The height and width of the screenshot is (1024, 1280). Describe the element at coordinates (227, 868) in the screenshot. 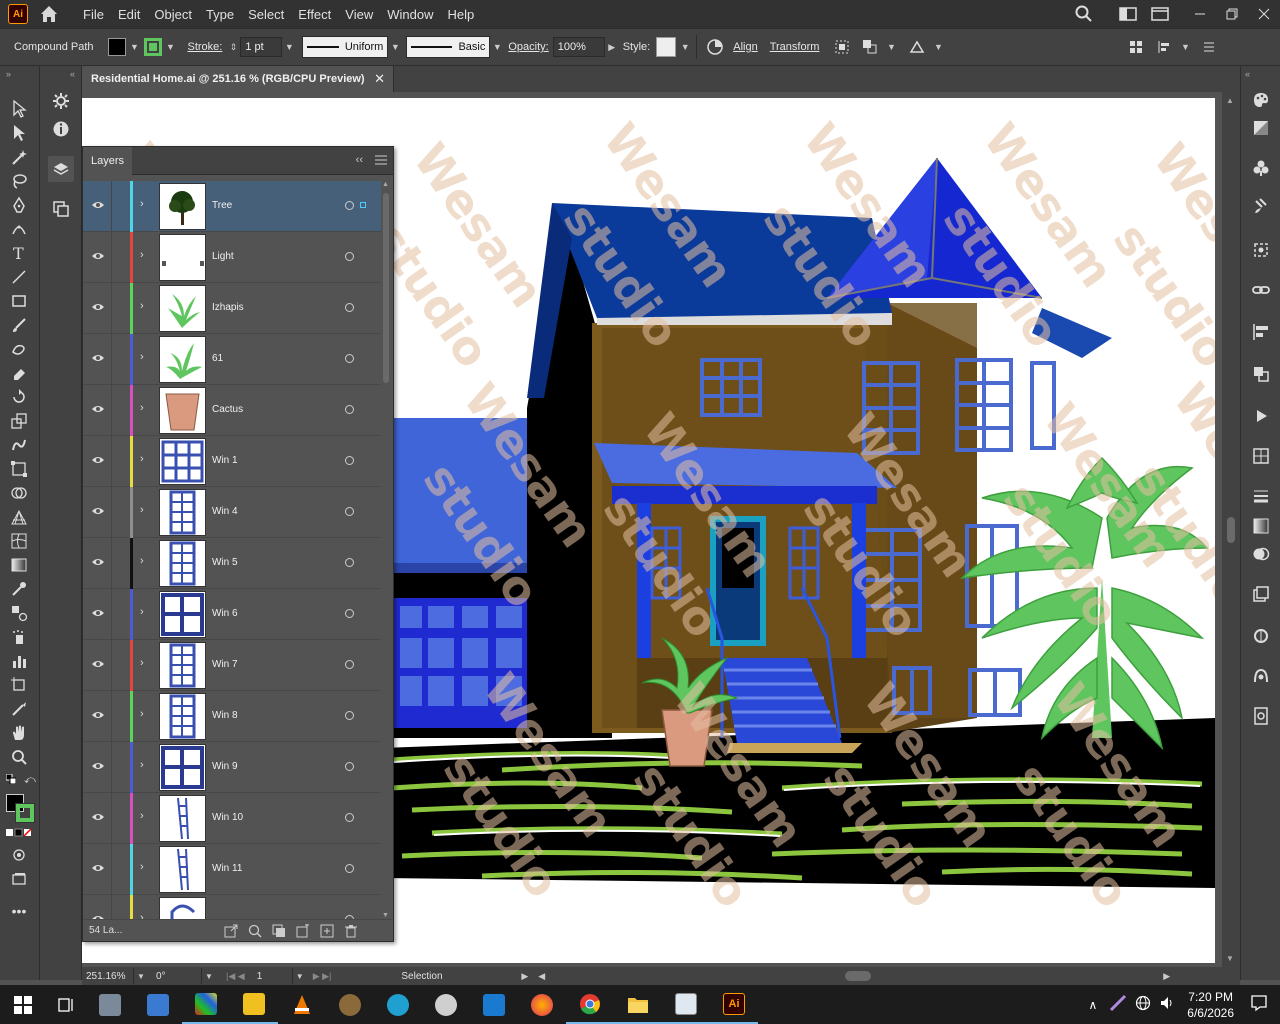

I see `layer-name: Win 11` at that location.